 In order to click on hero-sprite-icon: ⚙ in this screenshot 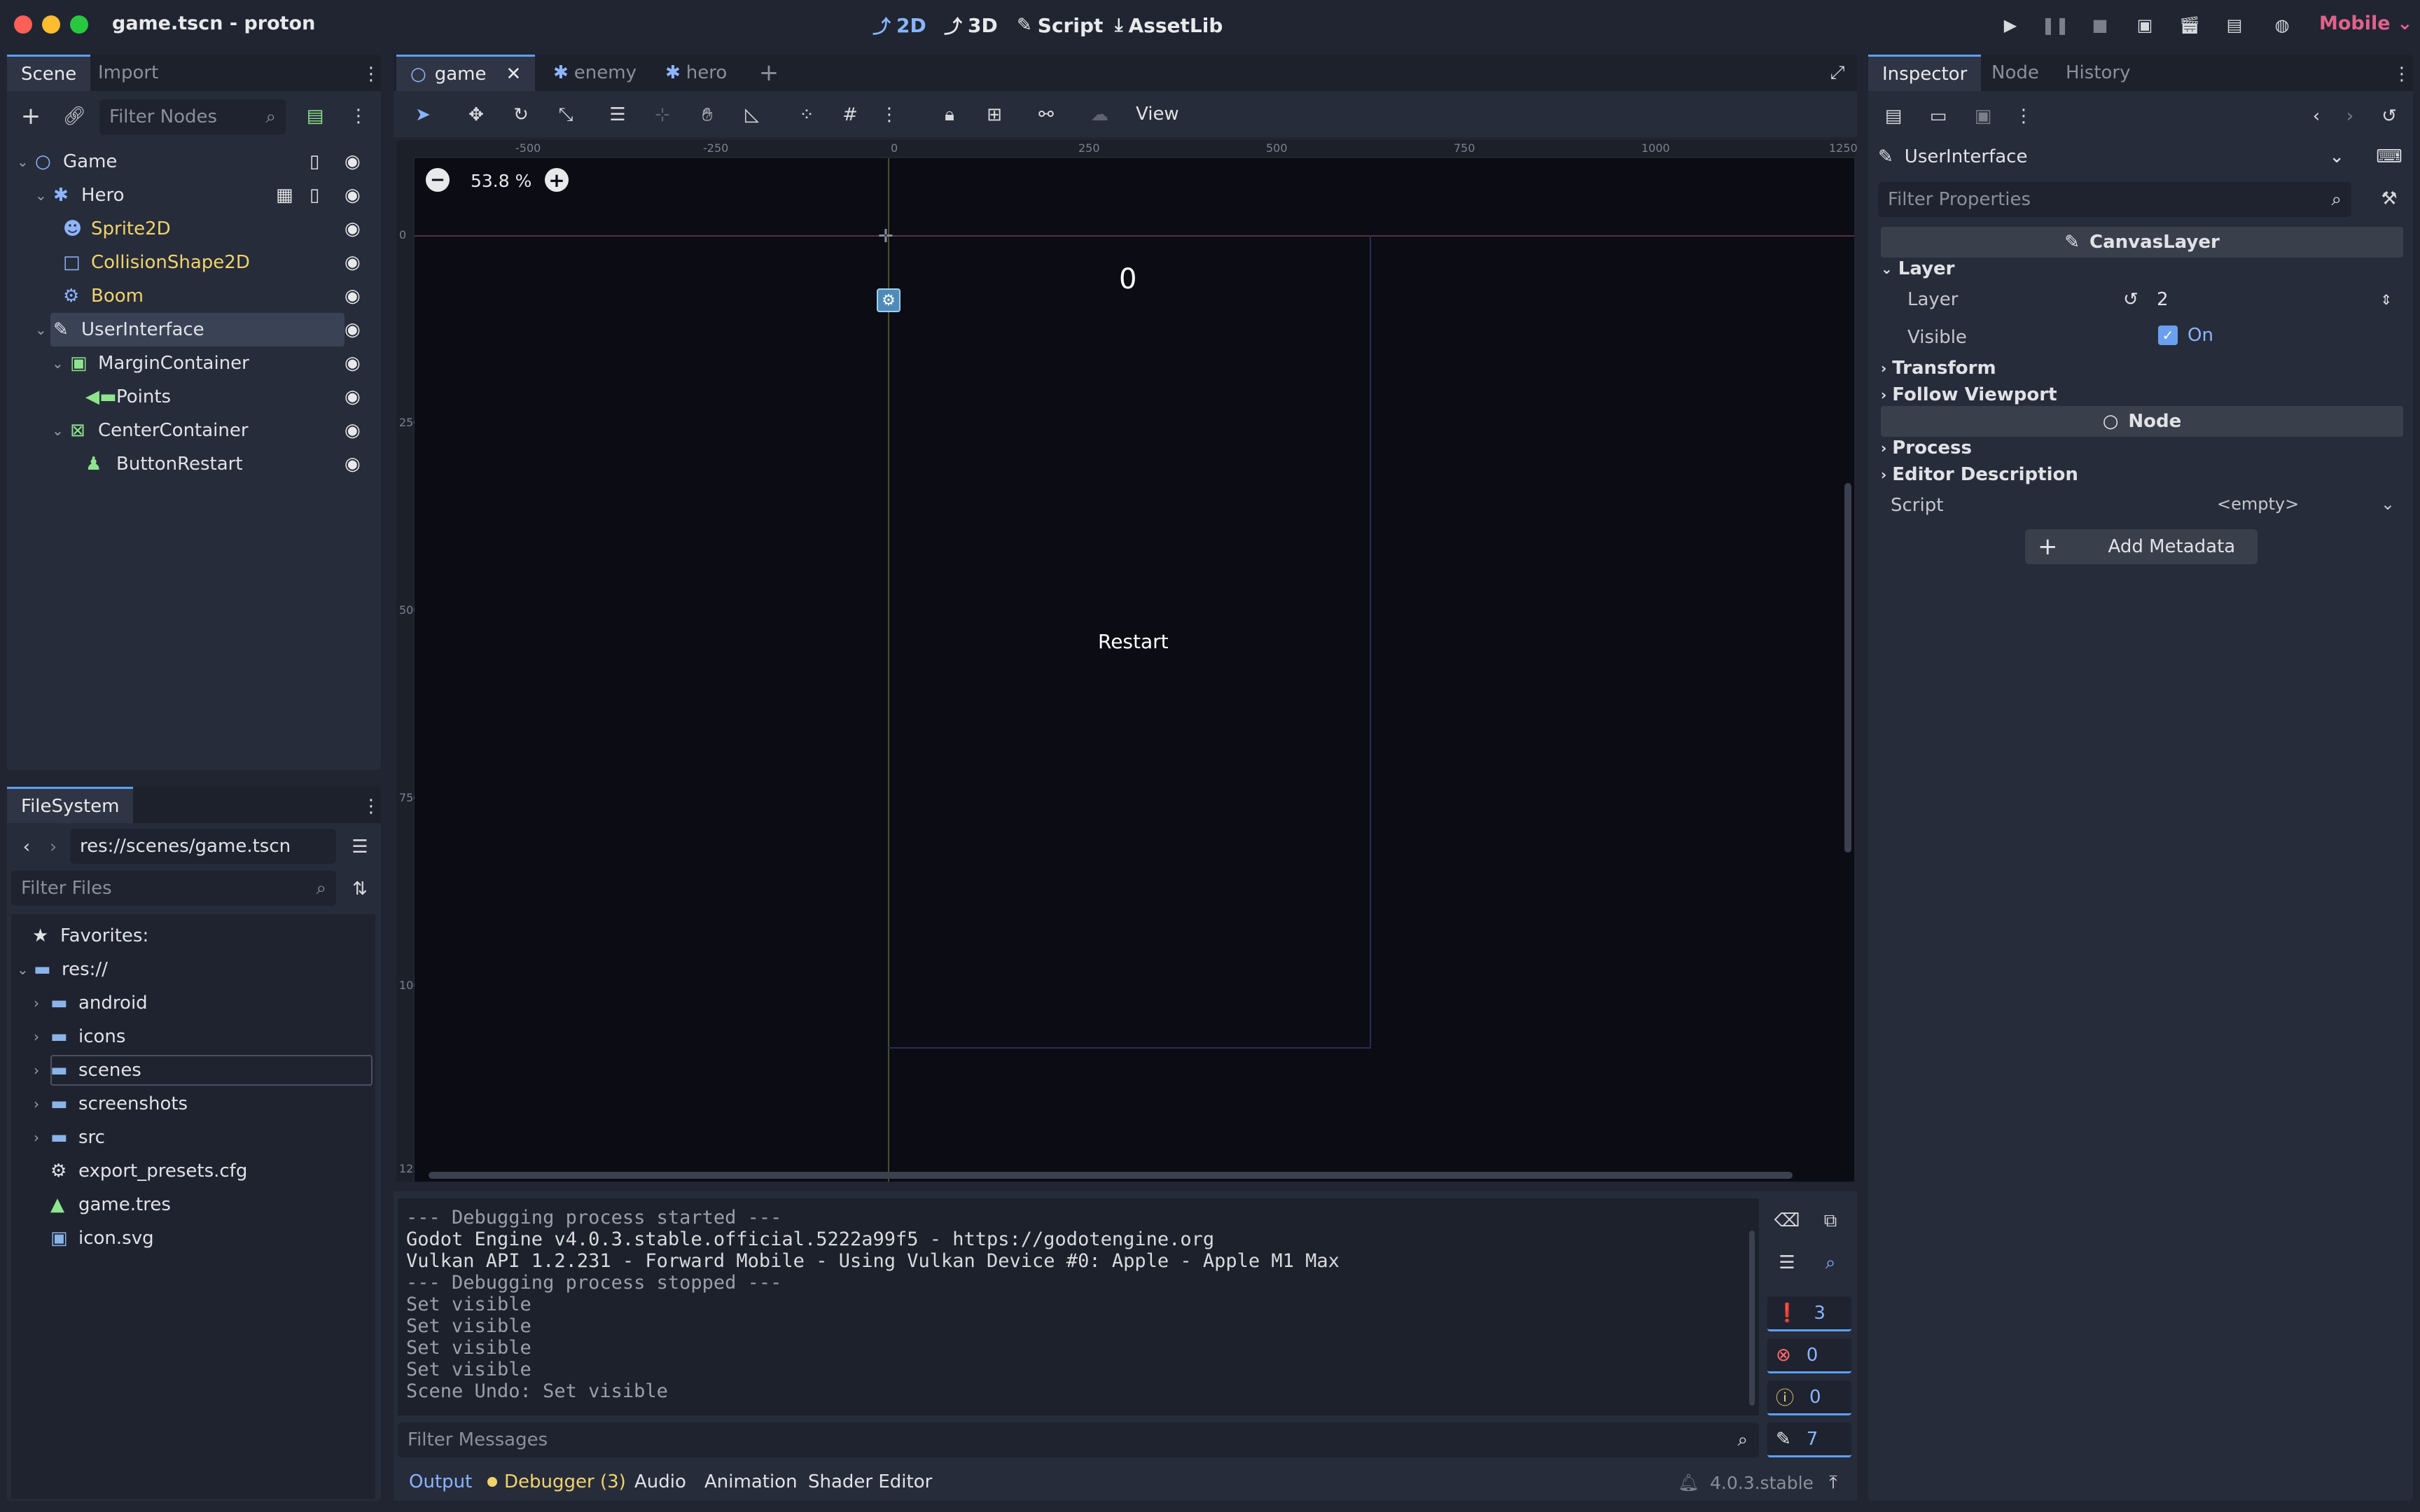, I will do `click(888, 300)`.